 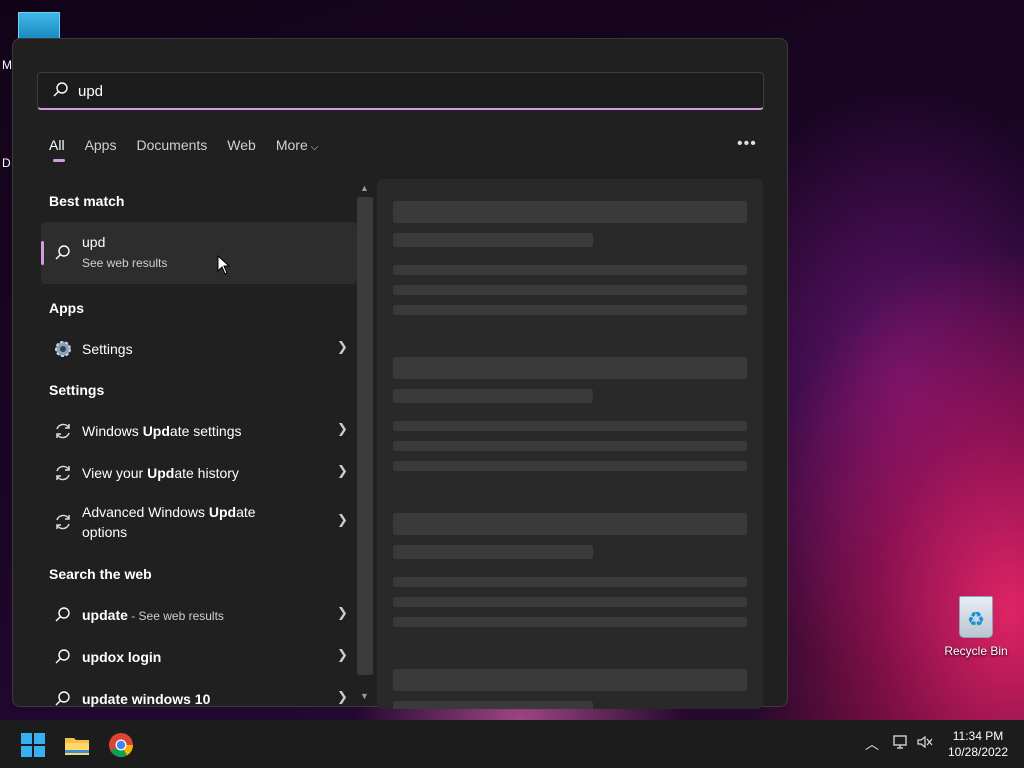 What do you see at coordinates (6, 163) in the screenshot?
I see `desktop-label: D` at bounding box center [6, 163].